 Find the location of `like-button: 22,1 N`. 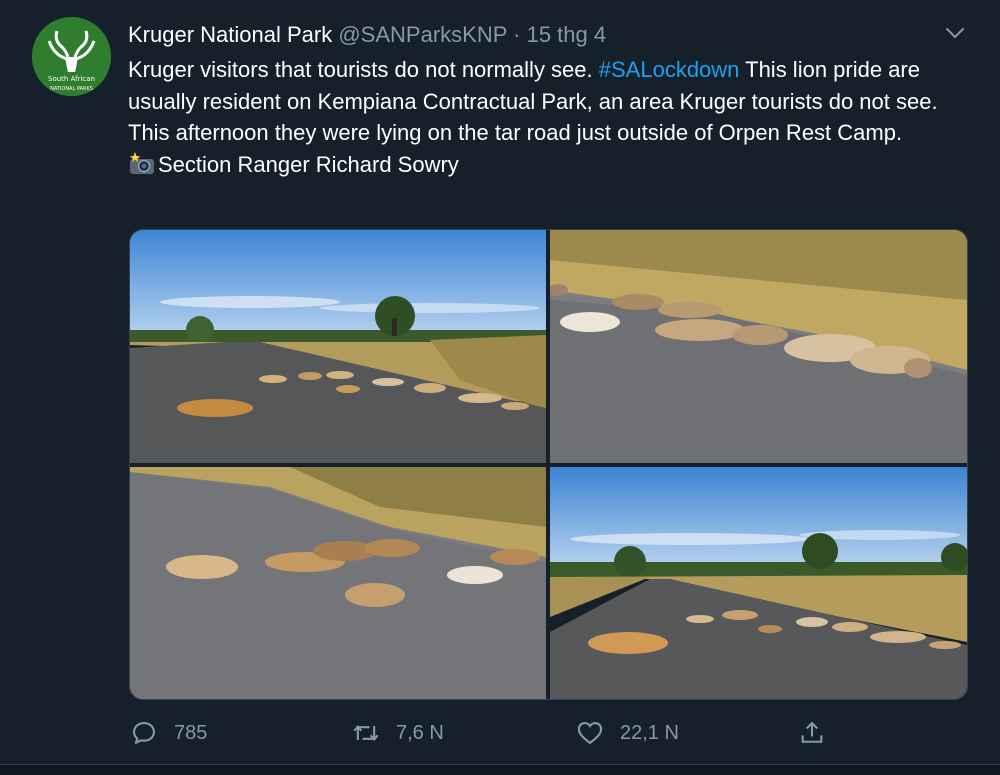

like-button: 22,1 N is located at coordinates (627, 733).